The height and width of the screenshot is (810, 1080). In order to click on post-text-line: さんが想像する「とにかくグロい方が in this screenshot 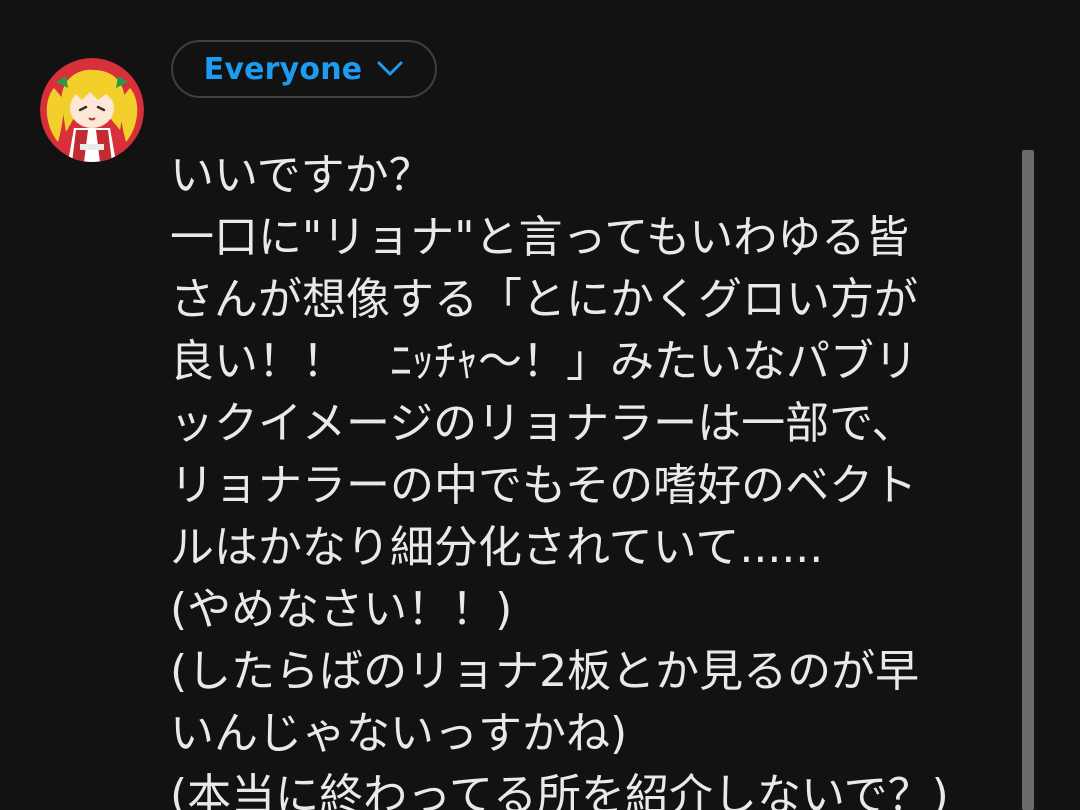, I will do `click(544, 299)`.